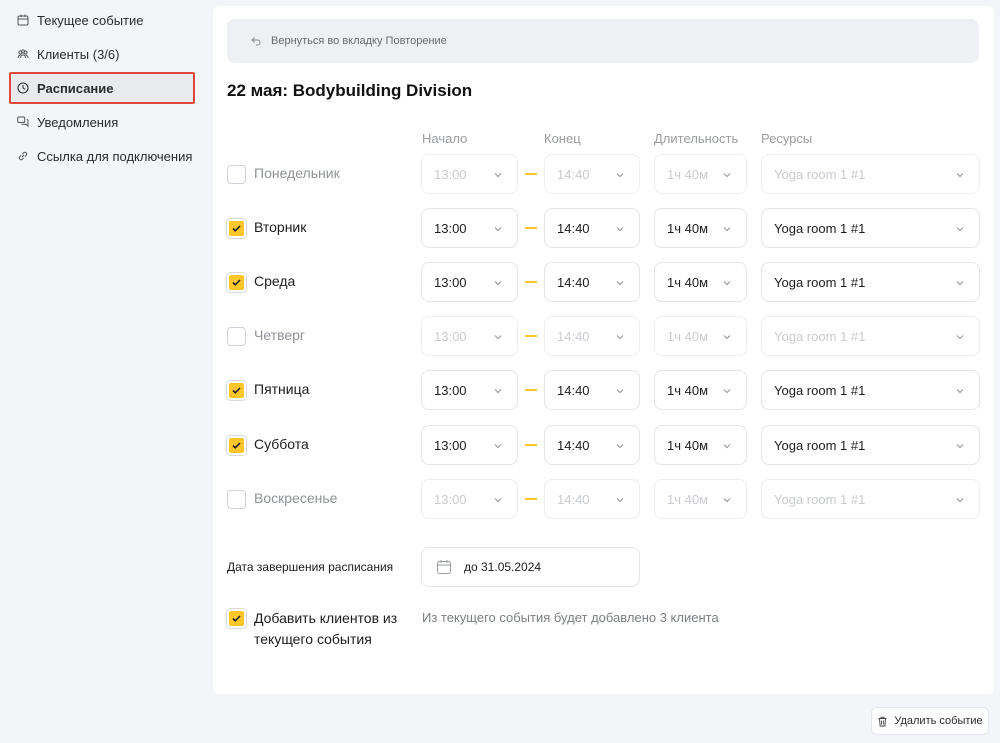  I want to click on day-label: Четверг, so click(280, 335).